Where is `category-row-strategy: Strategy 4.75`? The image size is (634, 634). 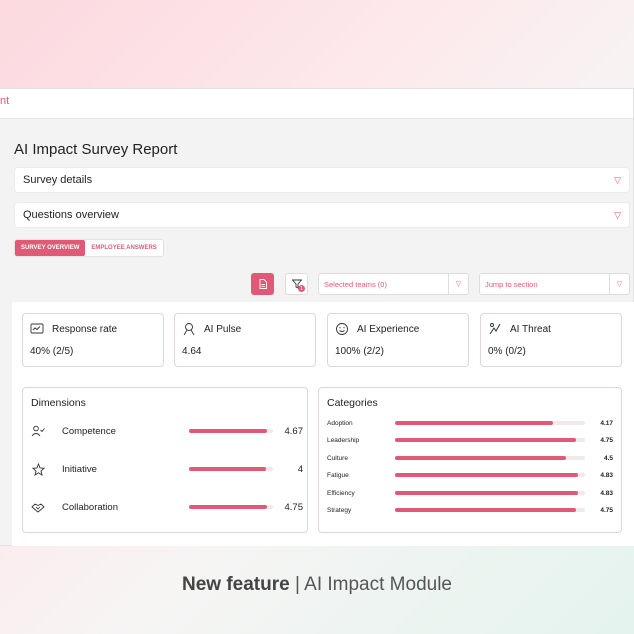
category-row-strategy: Strategy 4.75 is located at coordinates (472, 510).